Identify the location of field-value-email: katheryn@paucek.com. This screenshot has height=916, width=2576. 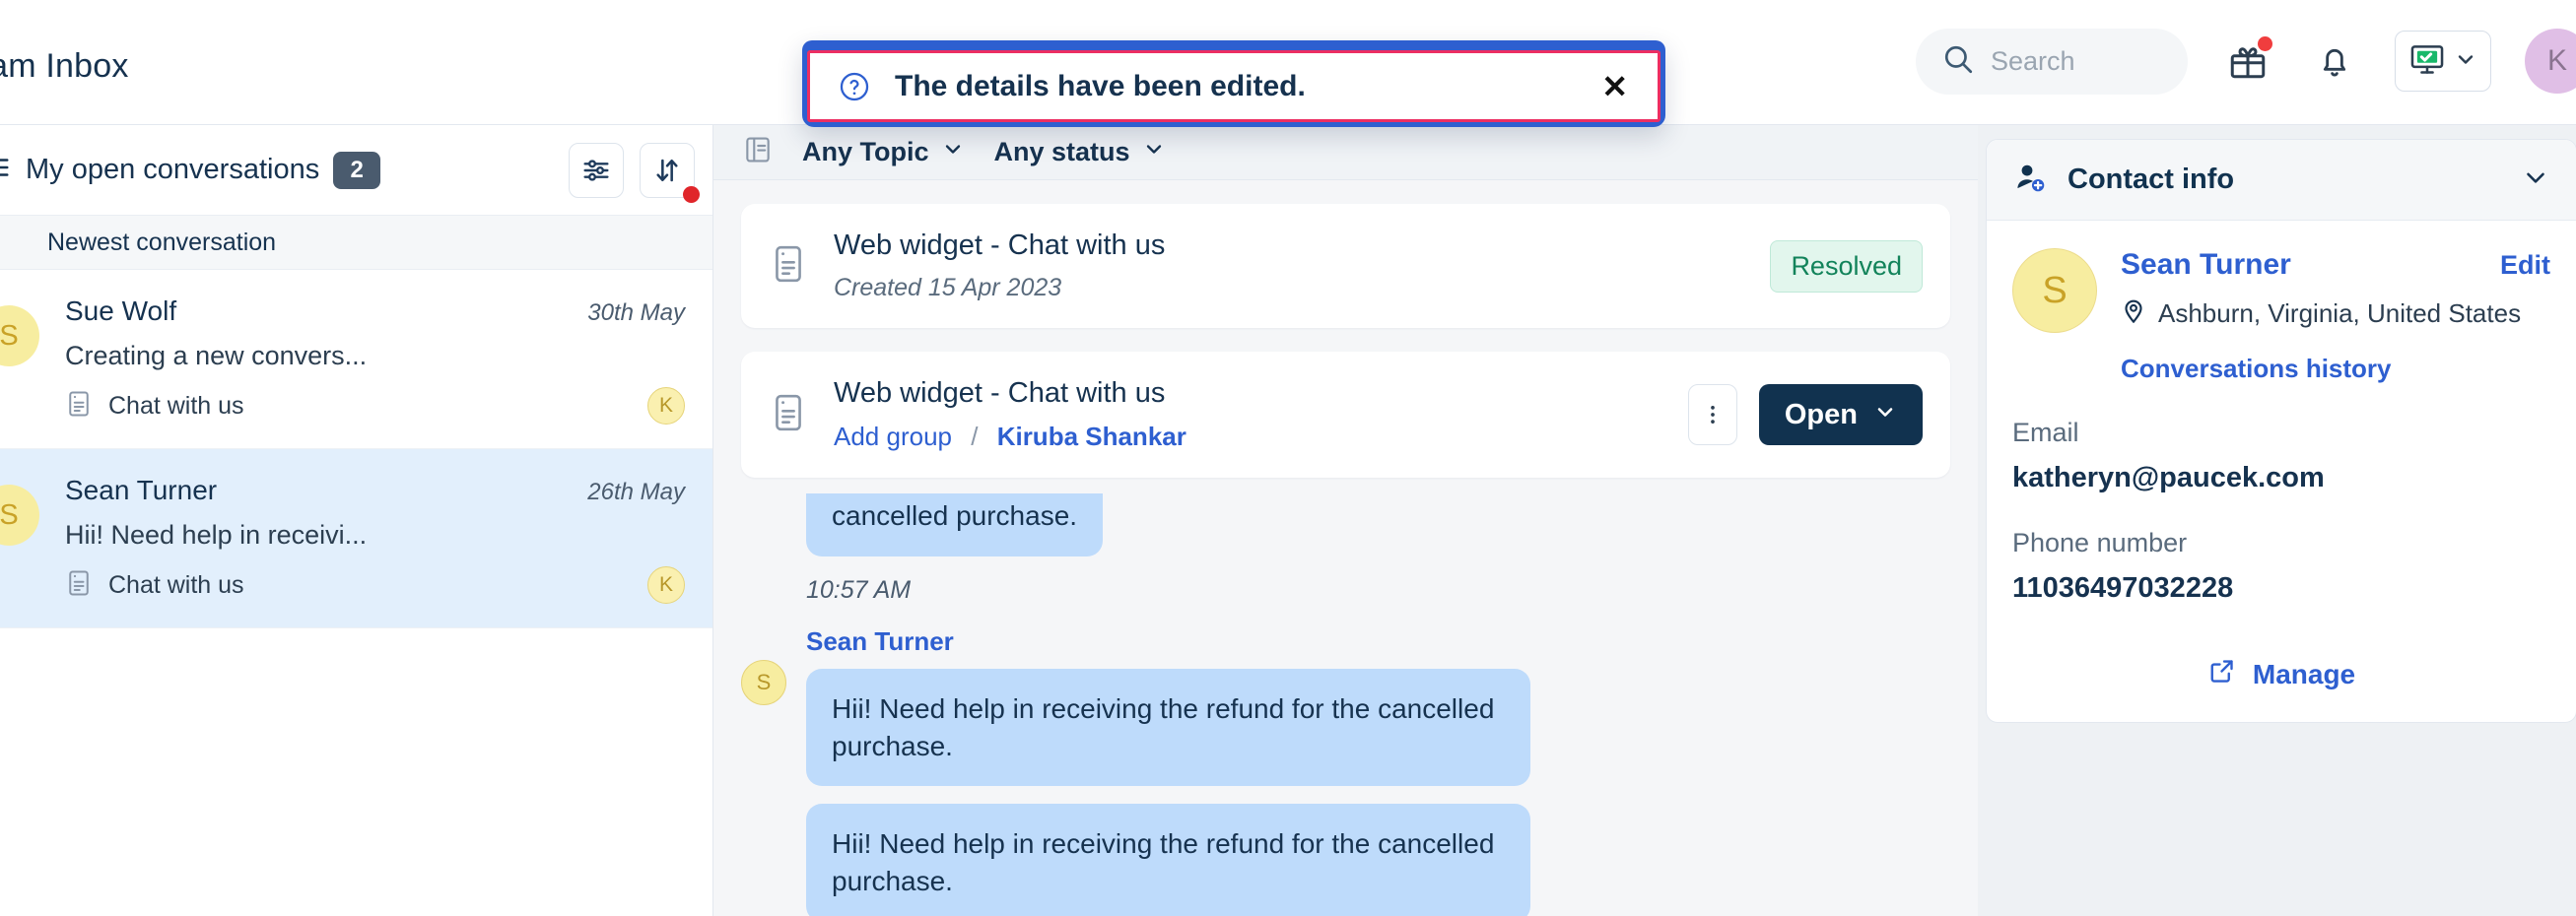
(2168, 478).